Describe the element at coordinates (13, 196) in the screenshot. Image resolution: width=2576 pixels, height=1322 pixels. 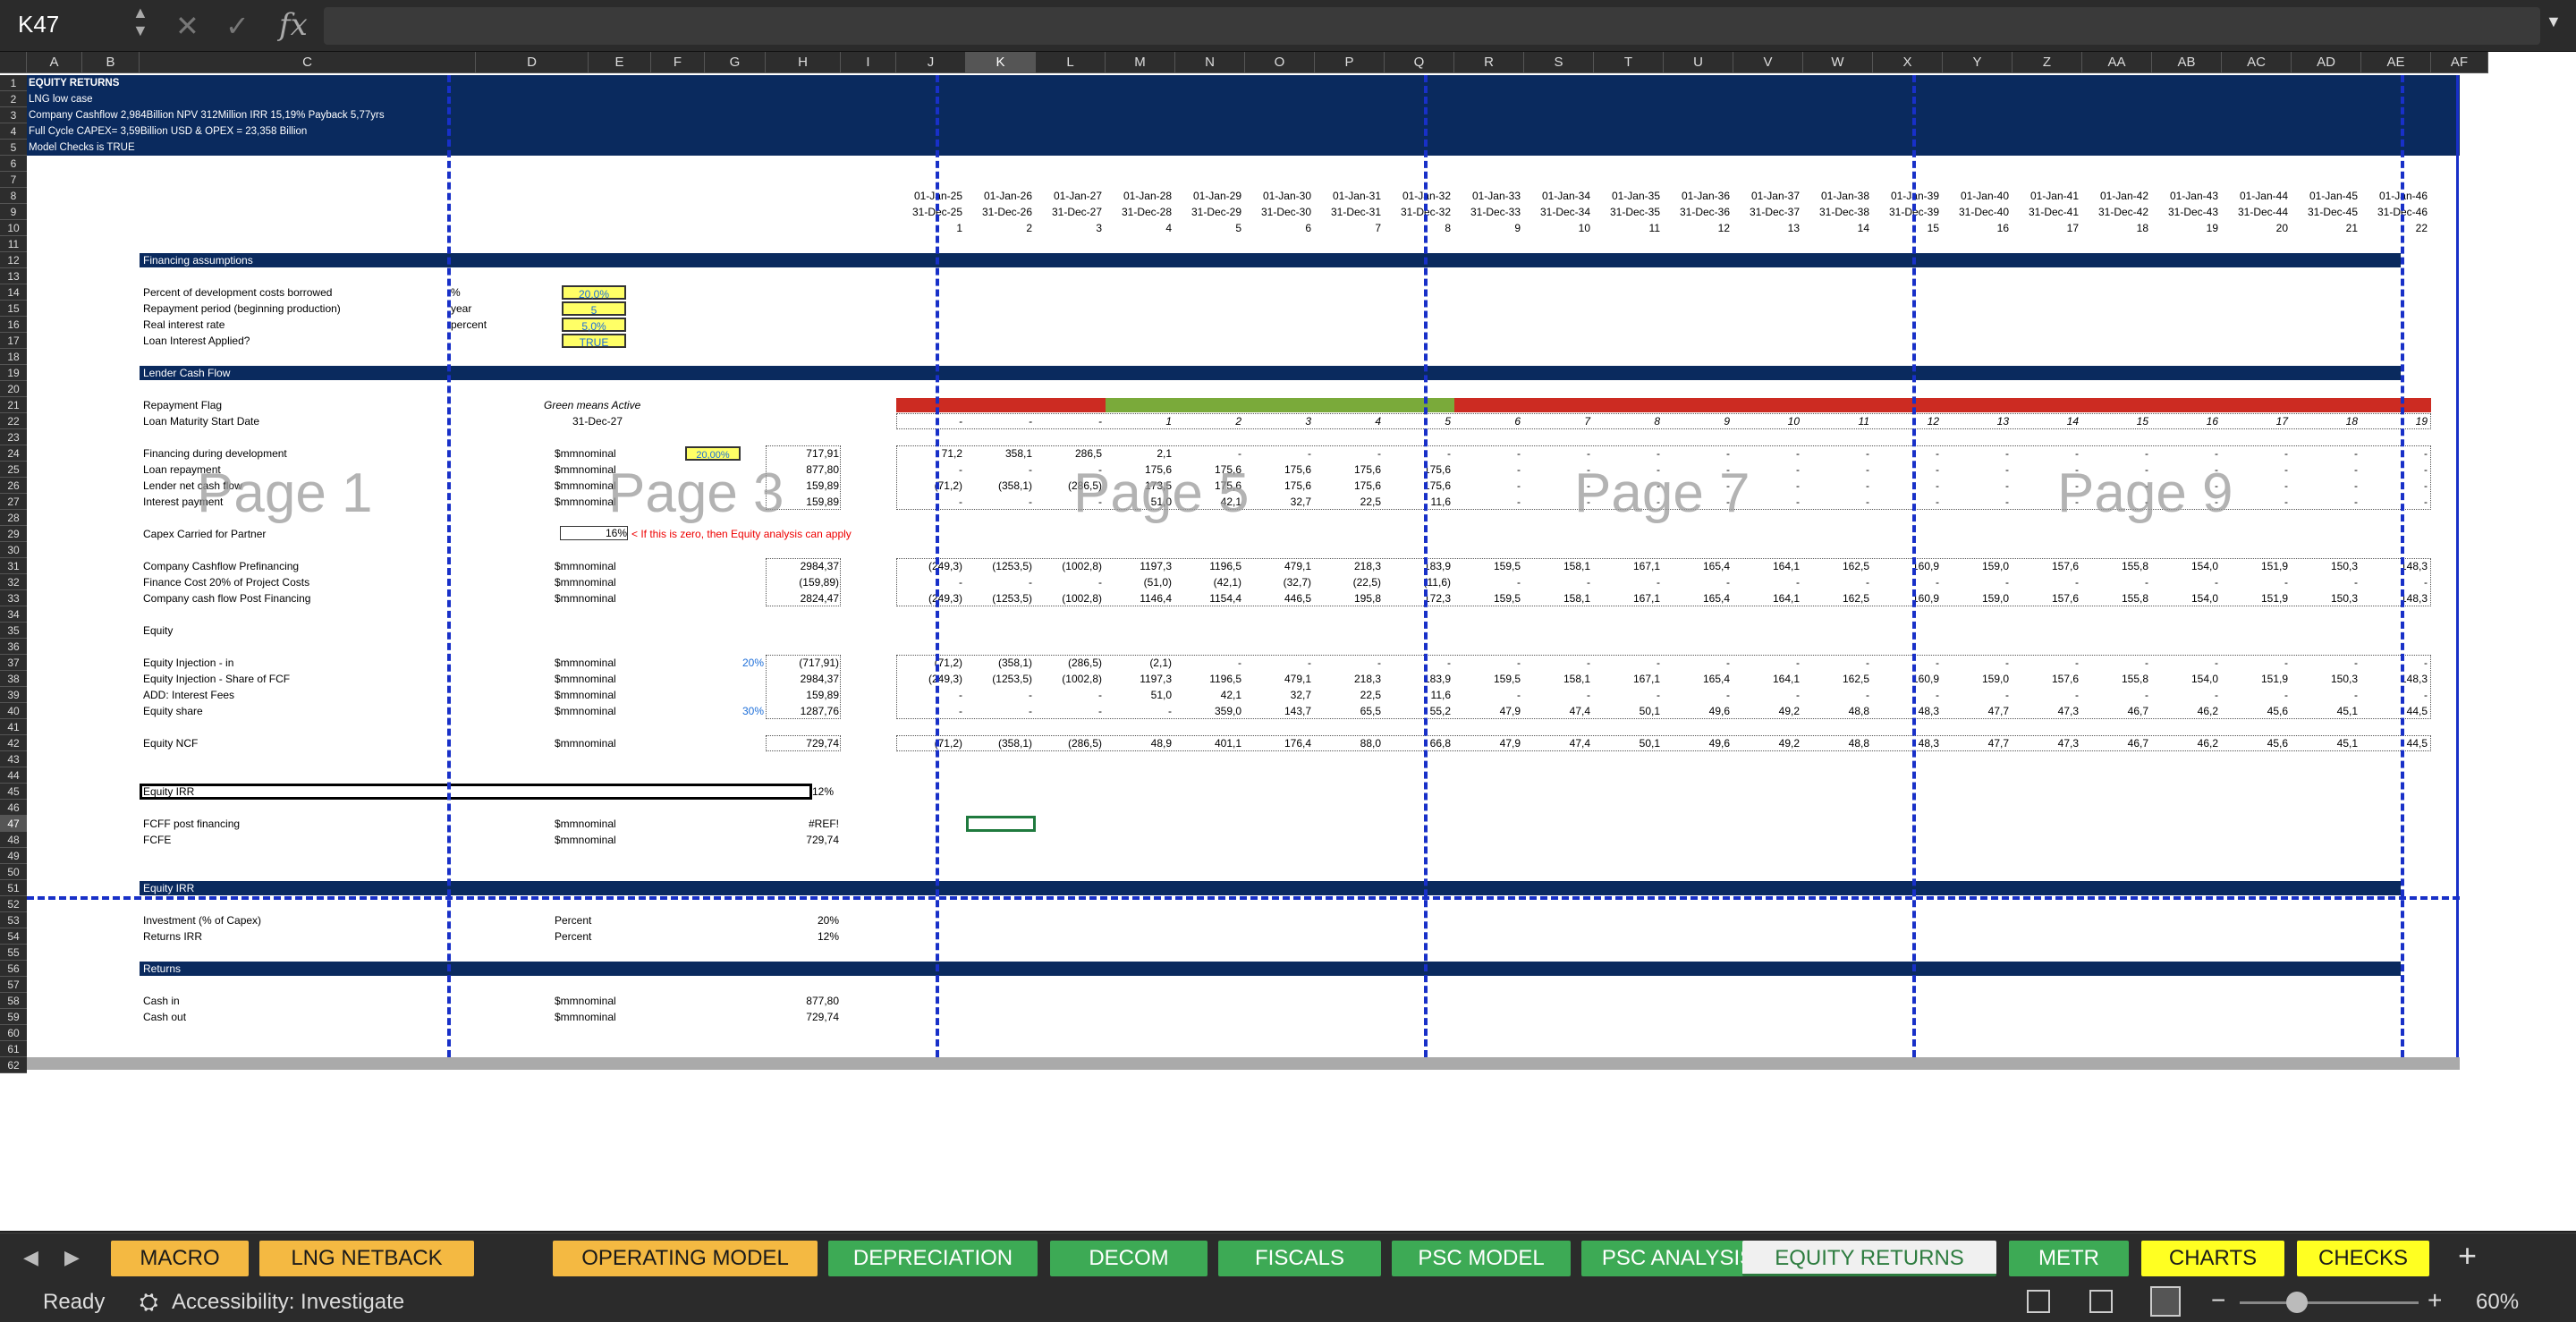
I see `row-header: 8` at that location.